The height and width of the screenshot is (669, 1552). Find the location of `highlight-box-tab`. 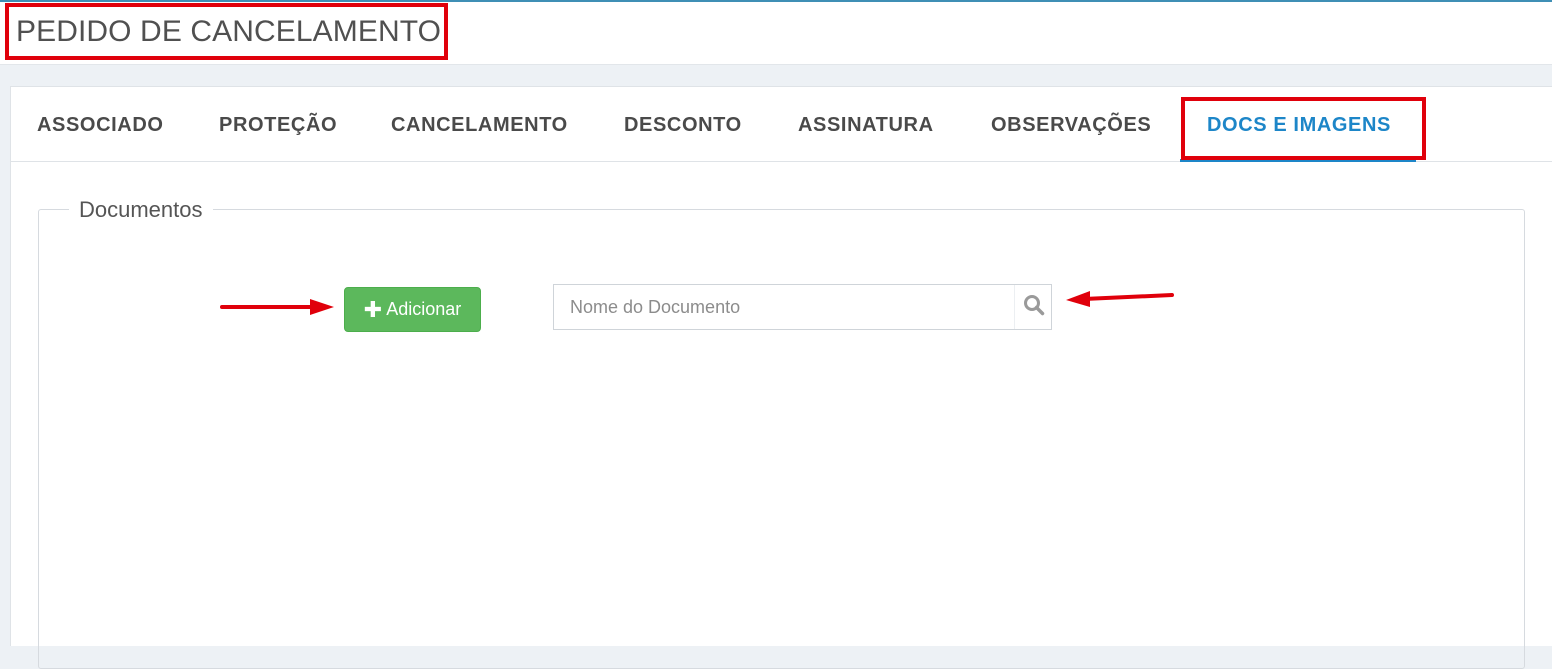

highlight-box-tab is located at coordinates (1303, 128).